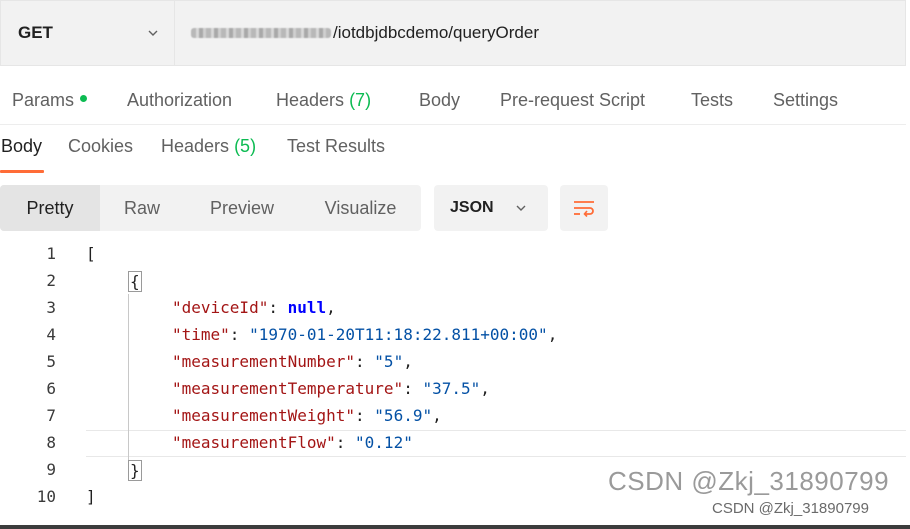 Image resolution: width=910 pixels, height=529 pixels. What do you see at coordinates (51, 388) in the screenshot?
I see `line-number: 6` at bounding box center [51, 388].